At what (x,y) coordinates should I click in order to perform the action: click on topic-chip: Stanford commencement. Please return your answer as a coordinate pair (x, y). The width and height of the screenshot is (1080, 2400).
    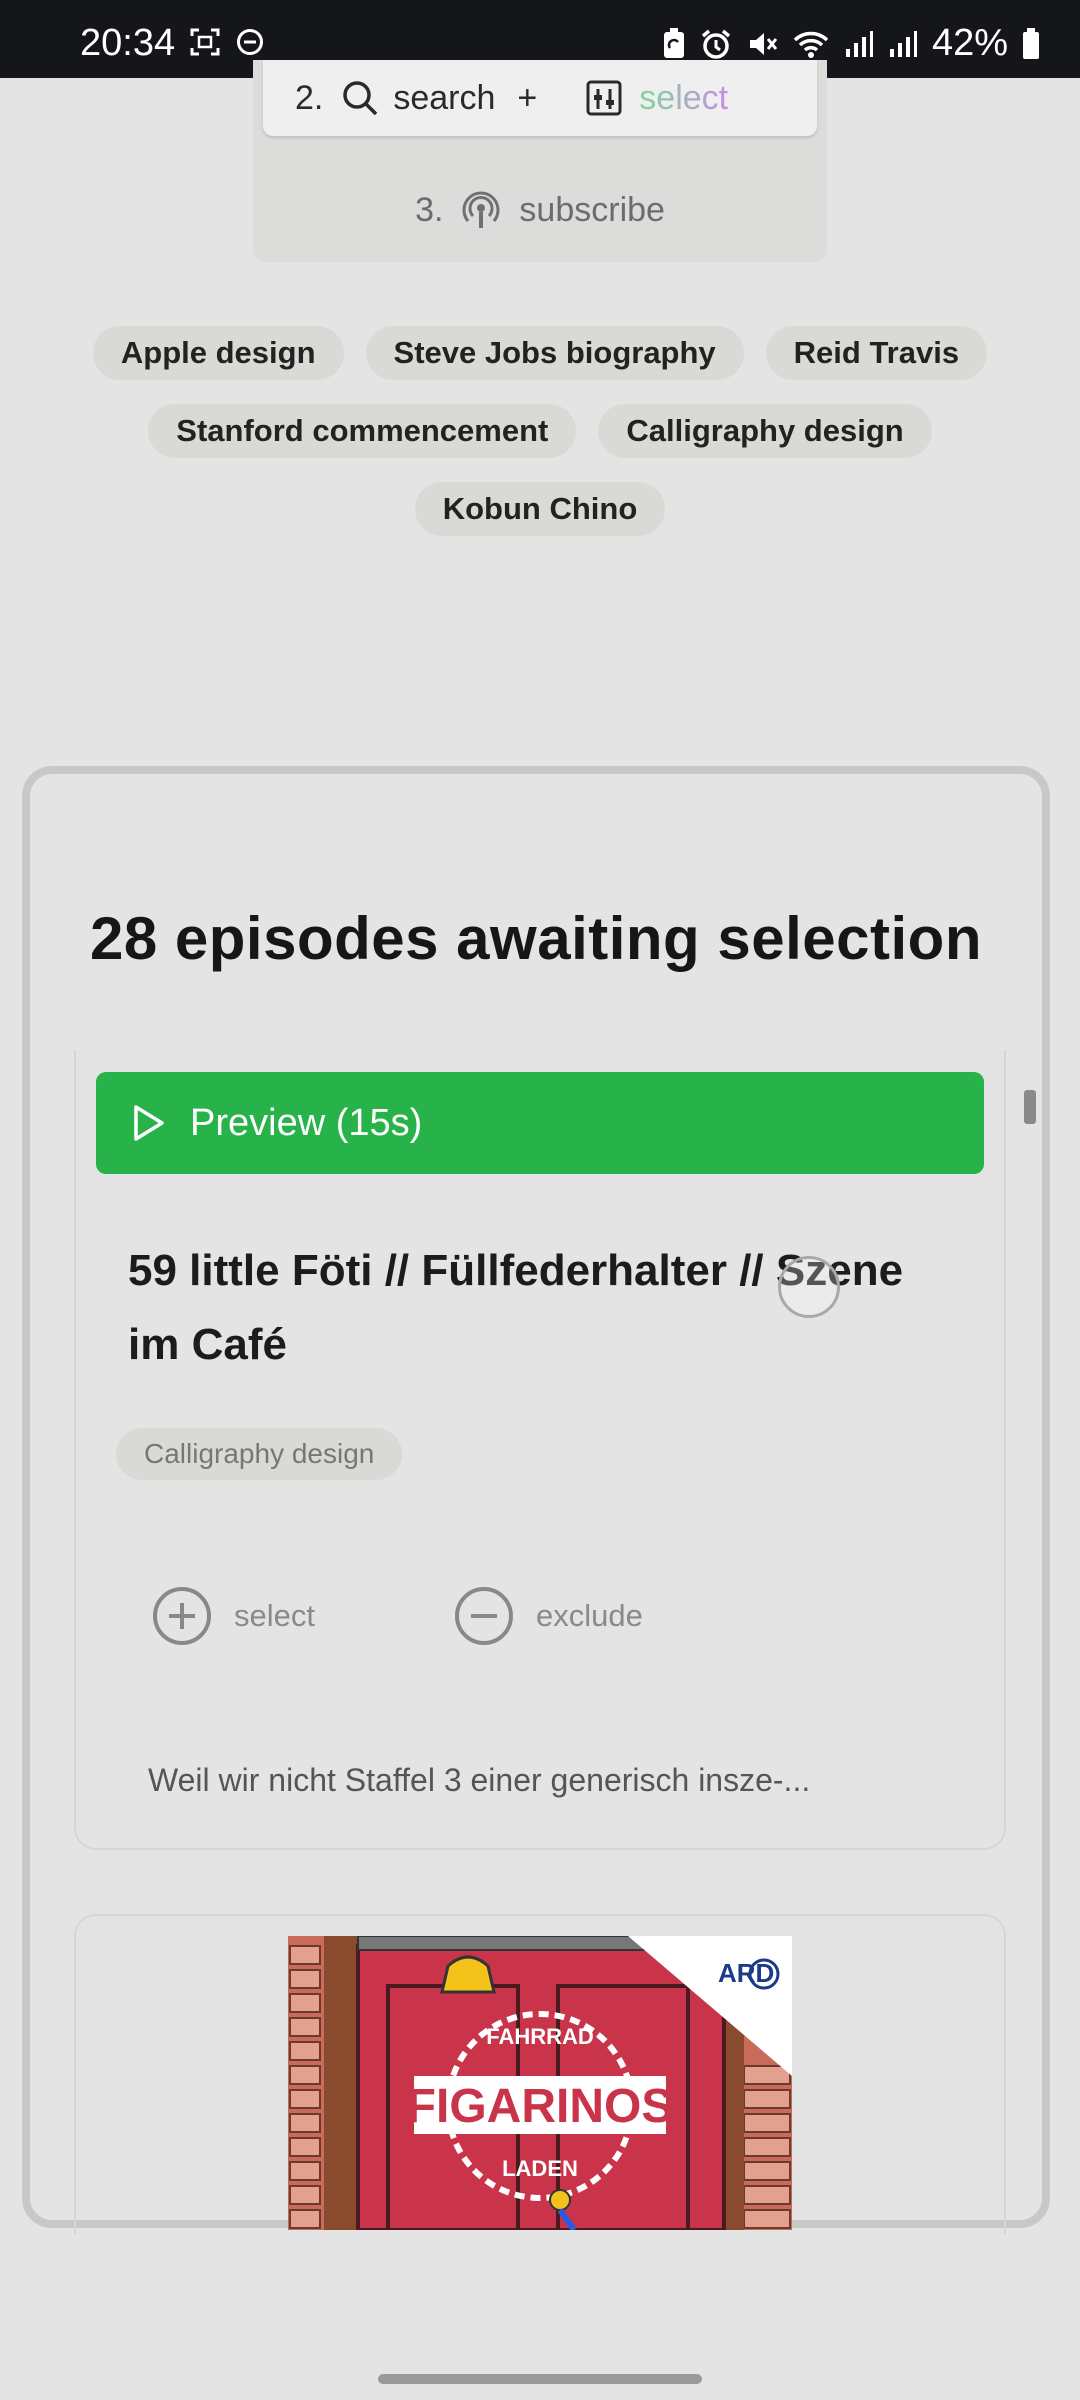
    Looking at the image, I should click on (362, 431).